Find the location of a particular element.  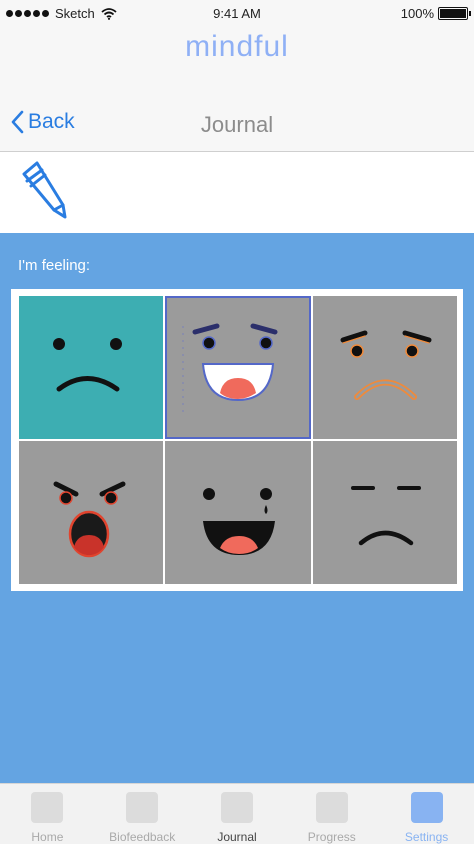

angry-face-icon is located at coordinates (89, 519).